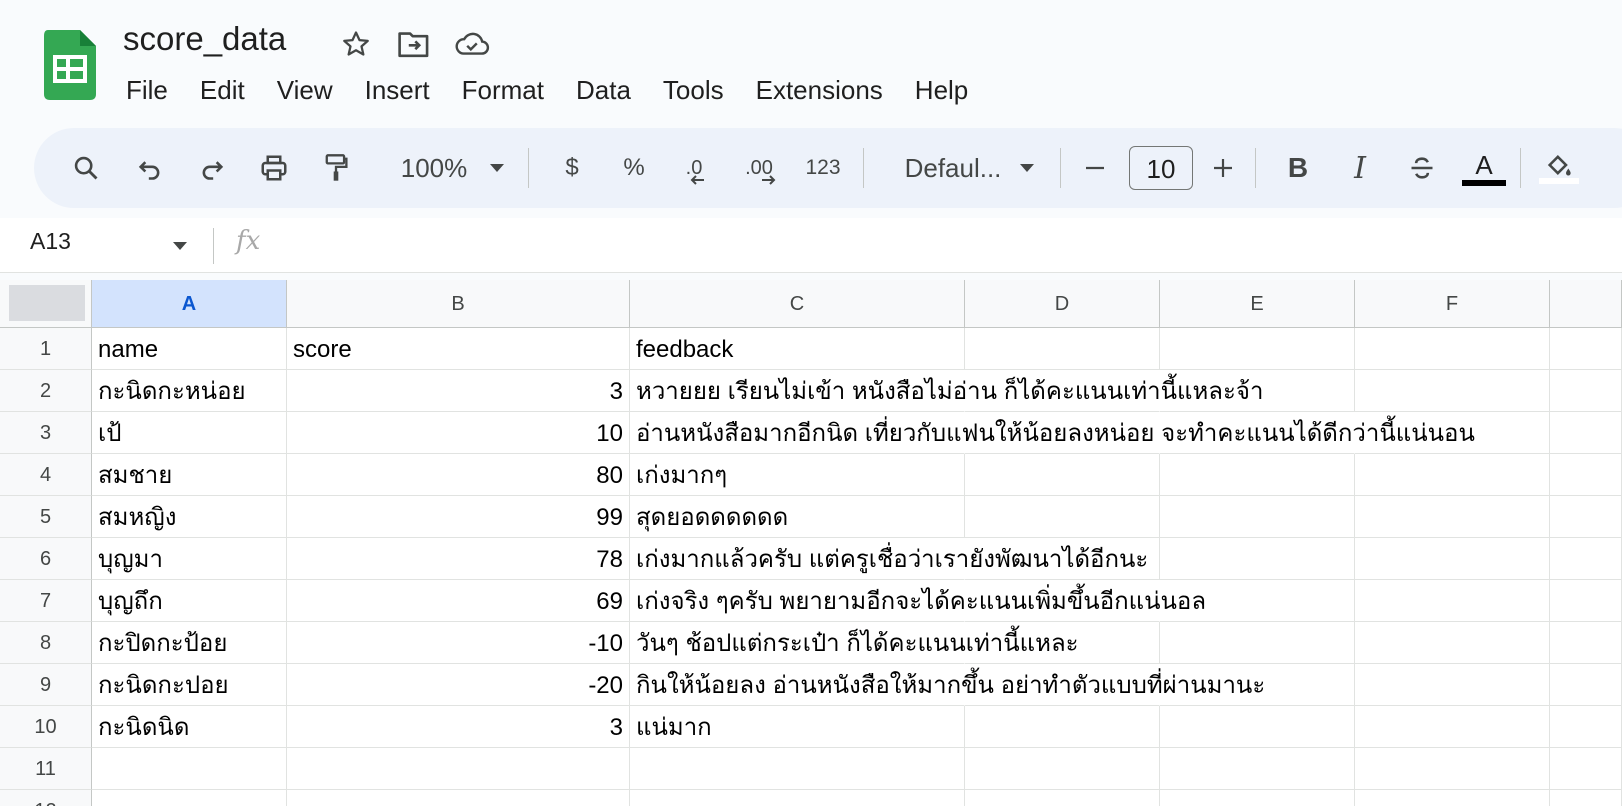 This screenshot has width=1622, height=806. Describe the element at coordinates (458, 433) in the screenshot. I see `cell-b: 10` at that location.